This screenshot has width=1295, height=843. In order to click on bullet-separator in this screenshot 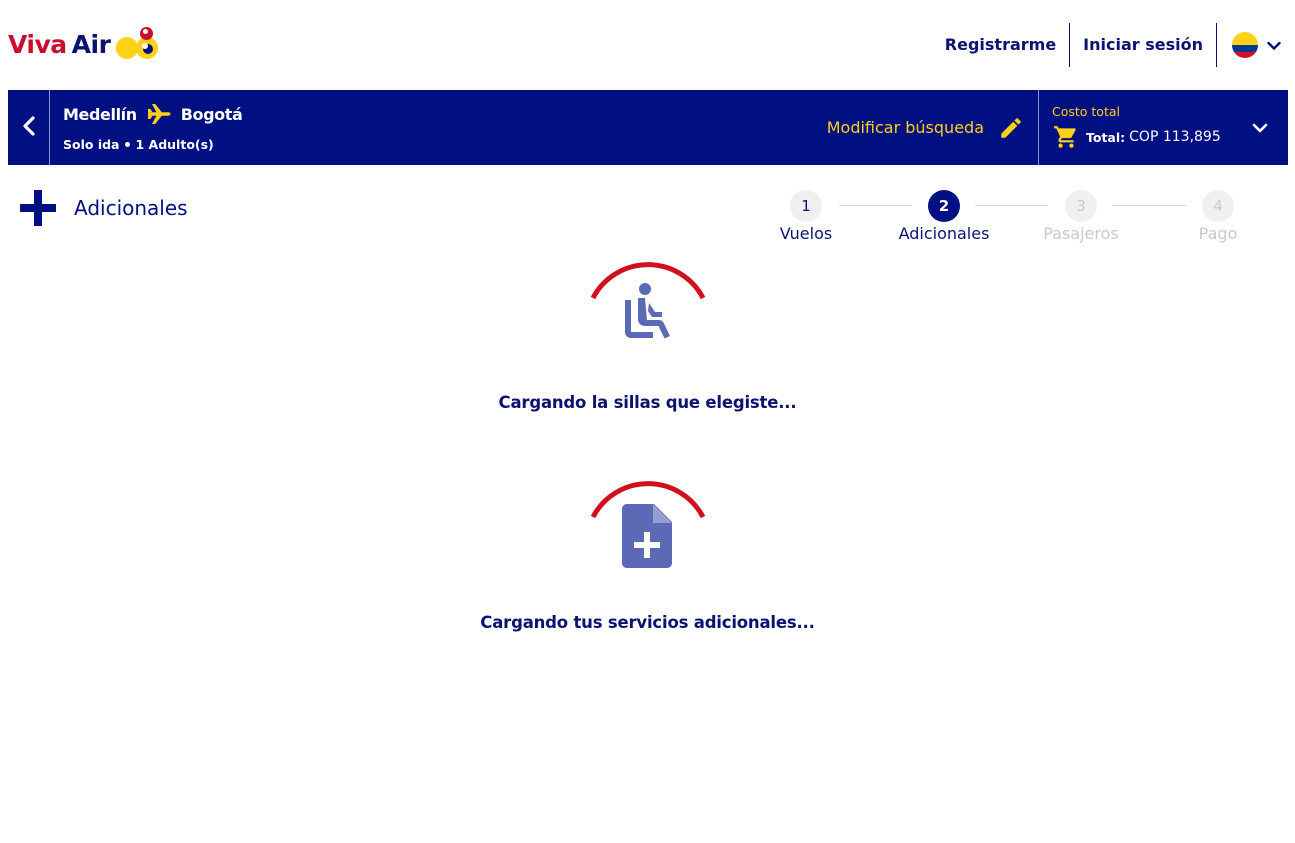, I will do `click(128, 144)`.